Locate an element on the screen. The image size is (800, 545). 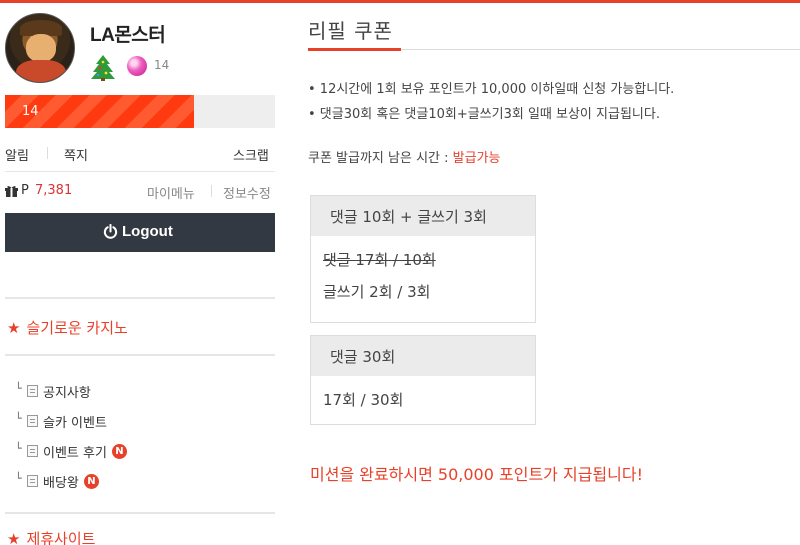
board-item-notice: └ 공지사항 is located at coordinates (140, 391).